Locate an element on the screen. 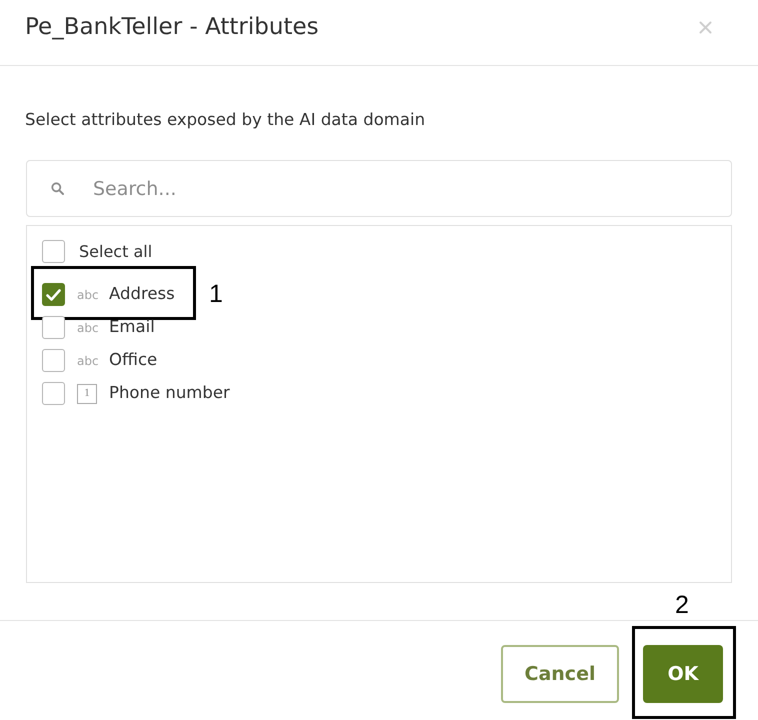  attribute-name: Phone number is located at coordinates (169, 393).